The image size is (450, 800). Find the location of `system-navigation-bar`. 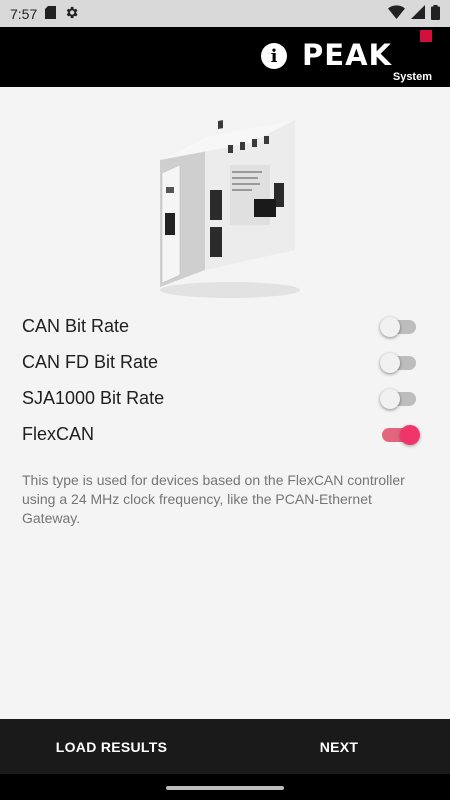

system-navigation-bar is located at coordinates (225, 787).